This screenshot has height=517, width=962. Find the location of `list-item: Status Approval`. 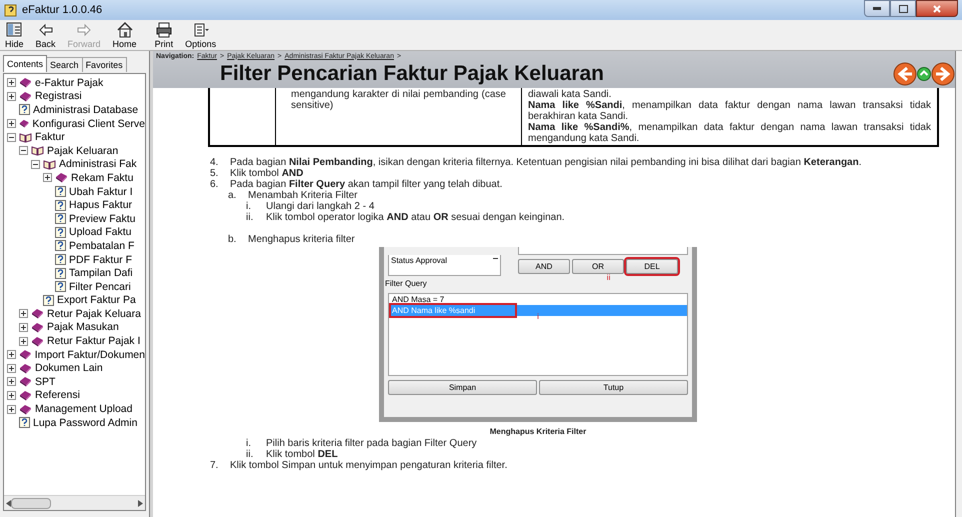

list-item: Status Approval is located at coordinates (419, 261).